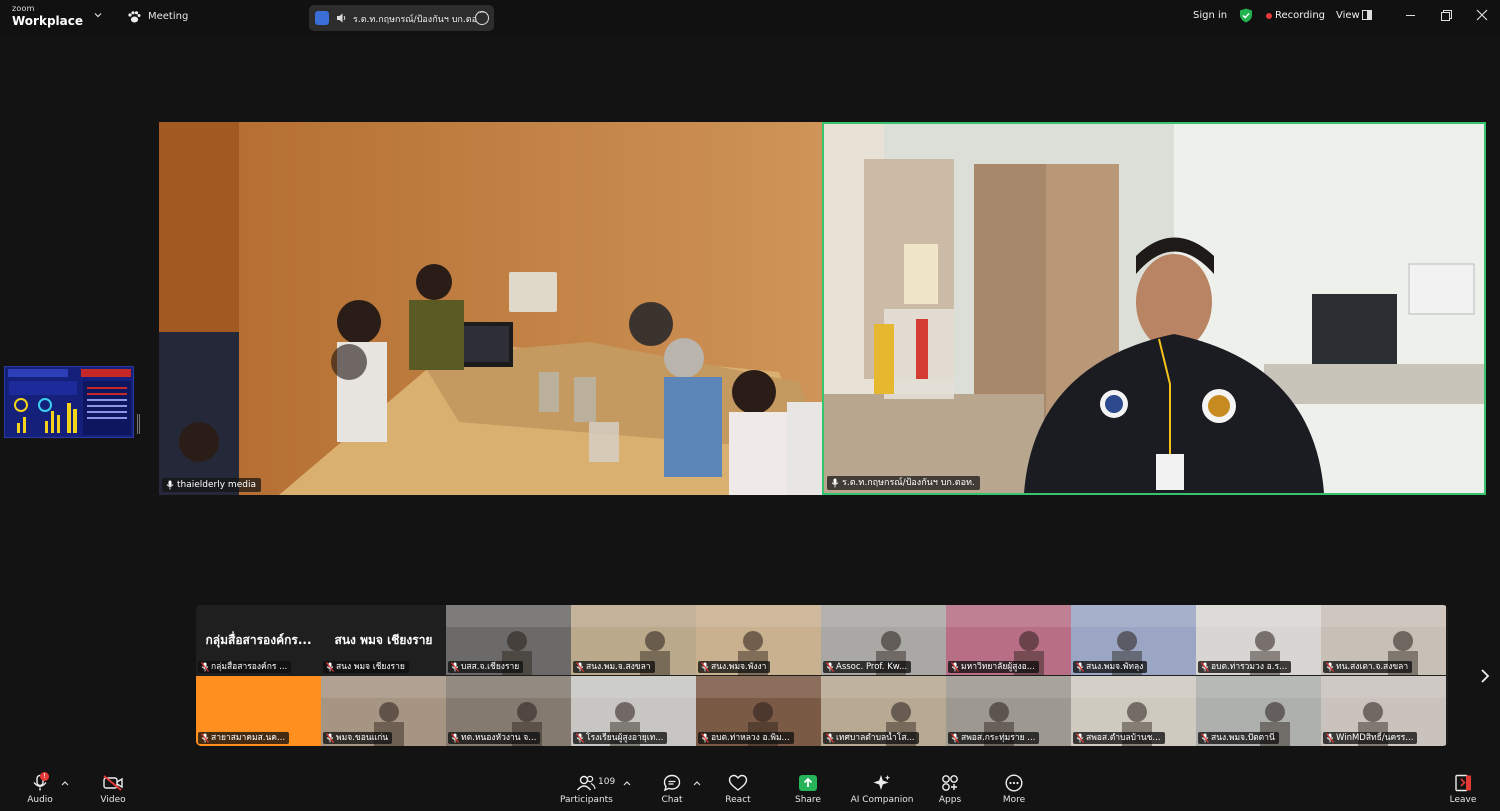 The width and height of the screenshot is (1500, 811). I want to click on recording-indicator: Recording, so click(1300, 15).